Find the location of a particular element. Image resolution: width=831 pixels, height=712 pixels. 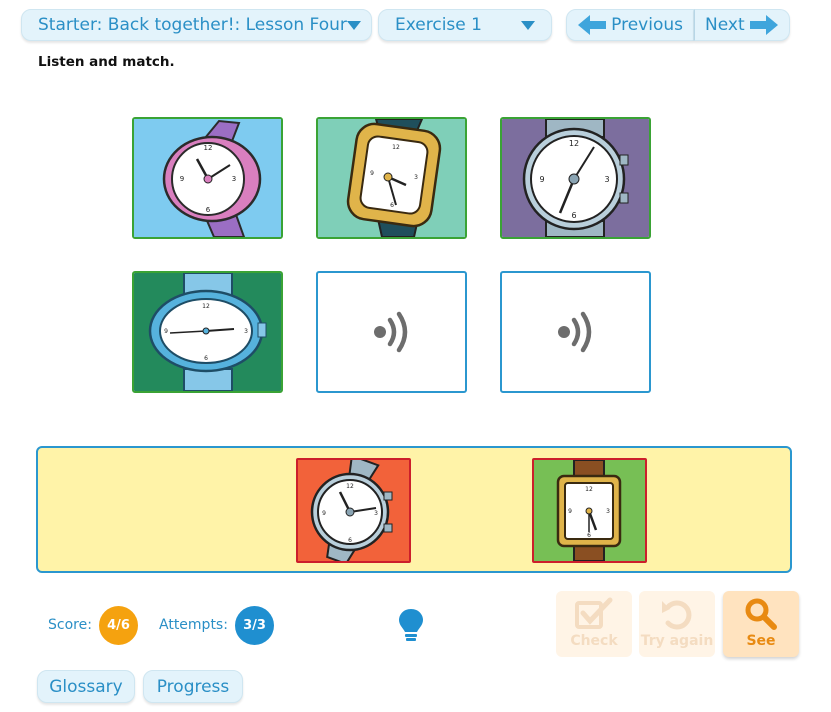

magnifier-icon is located at coordinates (761, 614).